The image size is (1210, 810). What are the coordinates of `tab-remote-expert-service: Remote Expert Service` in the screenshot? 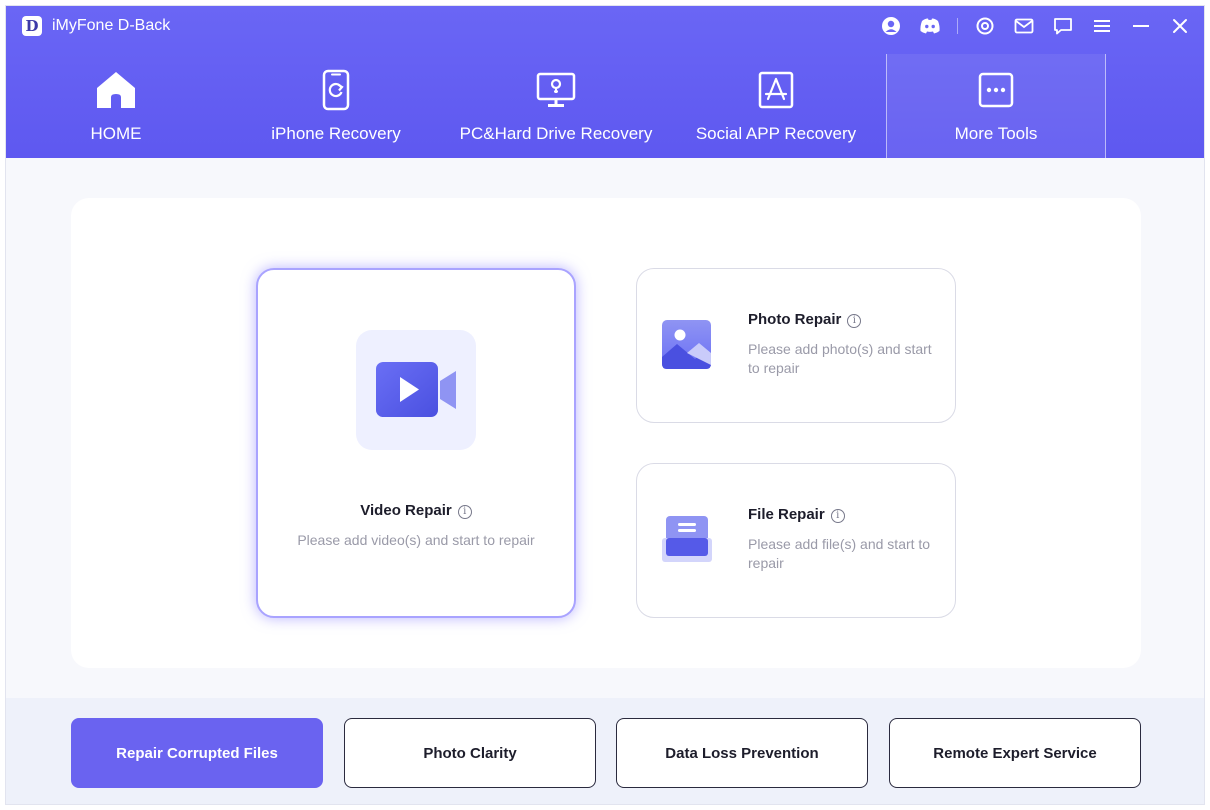 It's located at (1015, 753).